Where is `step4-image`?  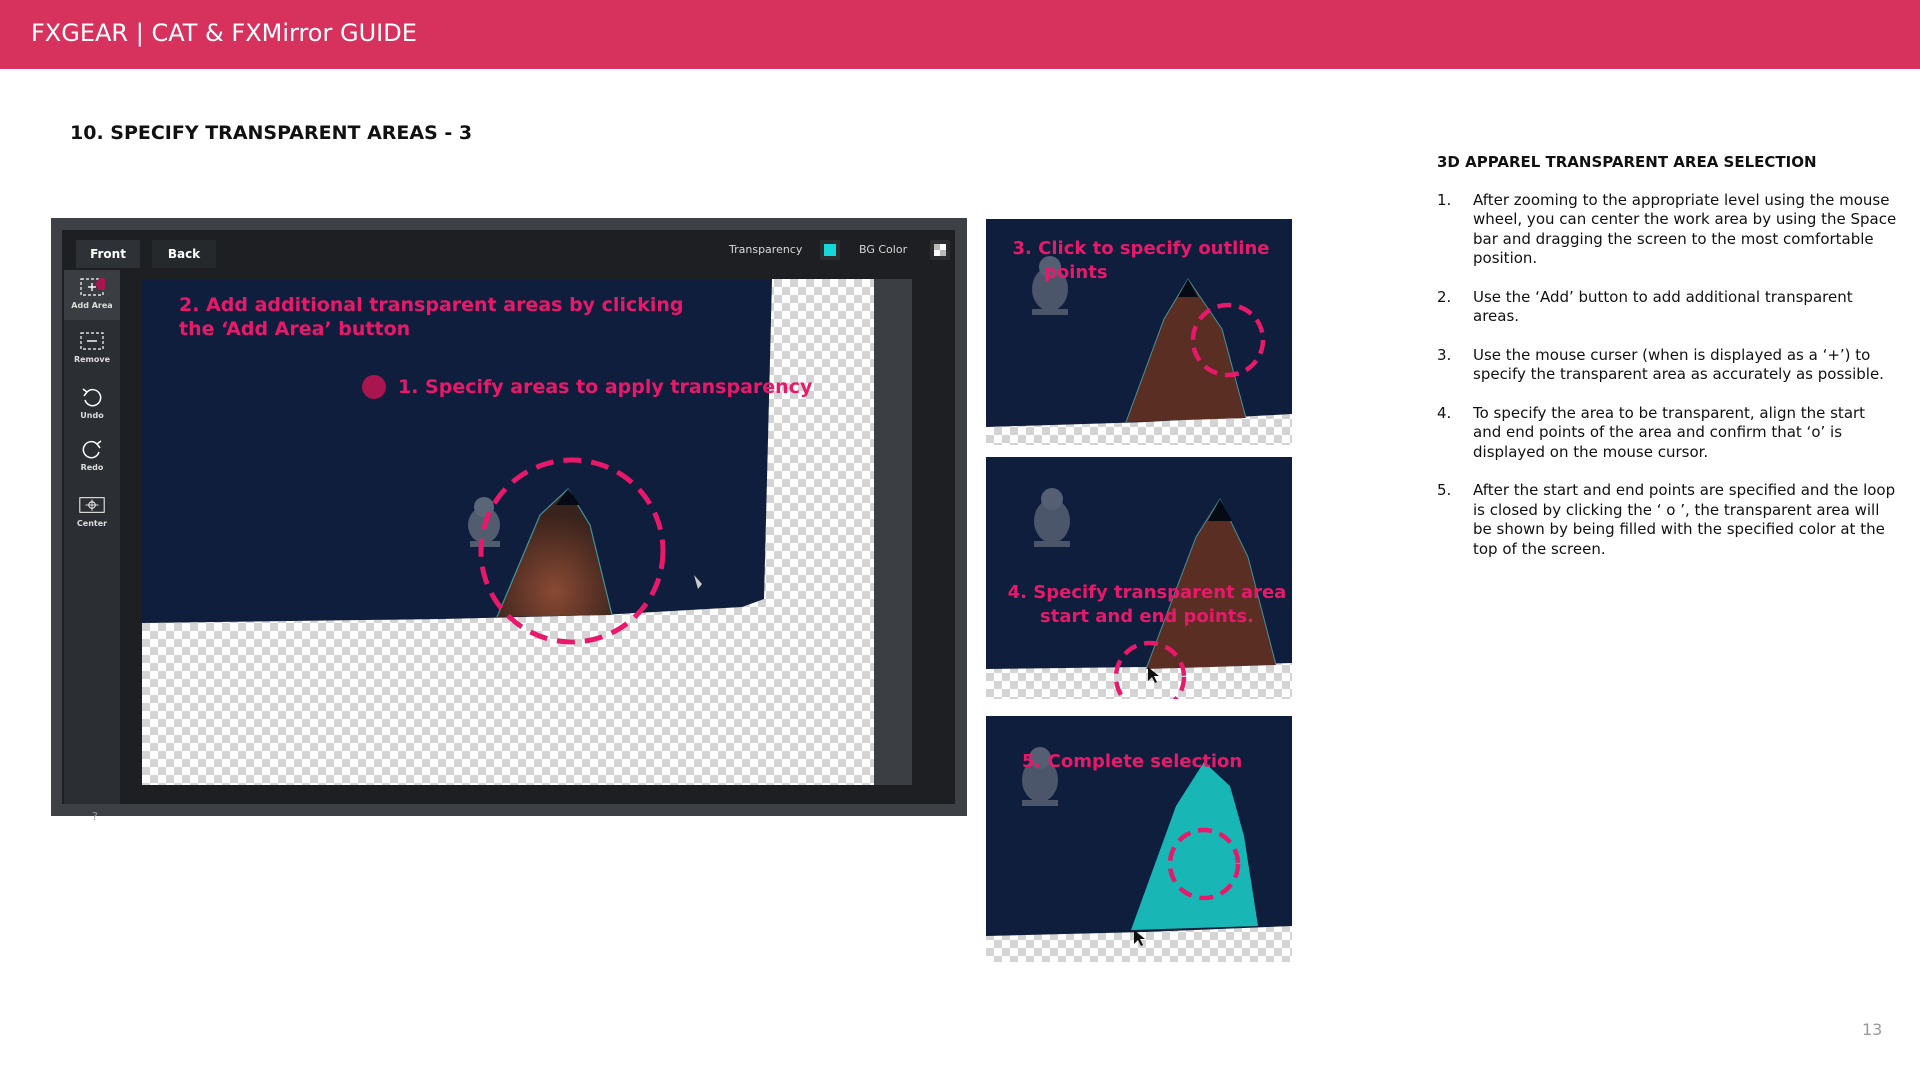
step4-image is located at coordinates (1139, 578).